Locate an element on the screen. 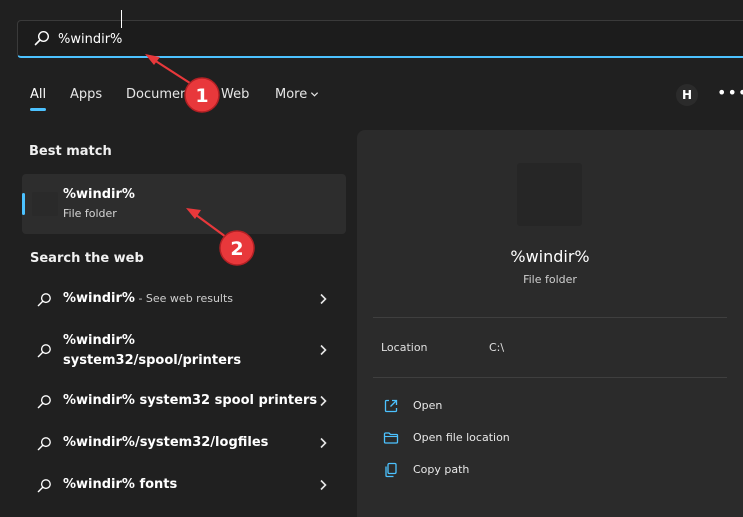 This screenshot has height=517, width=743. location-value: C:\ is located at coordinates (497, 347).